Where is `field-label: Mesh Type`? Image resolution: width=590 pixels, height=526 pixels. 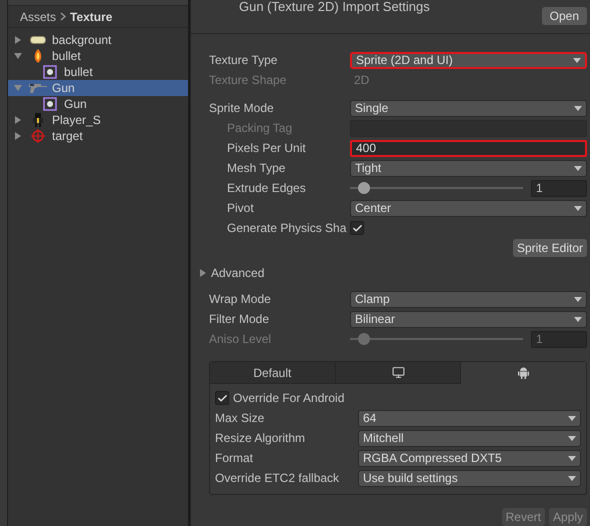
field-label: Mesh Type is located at coordinates (256, 168).